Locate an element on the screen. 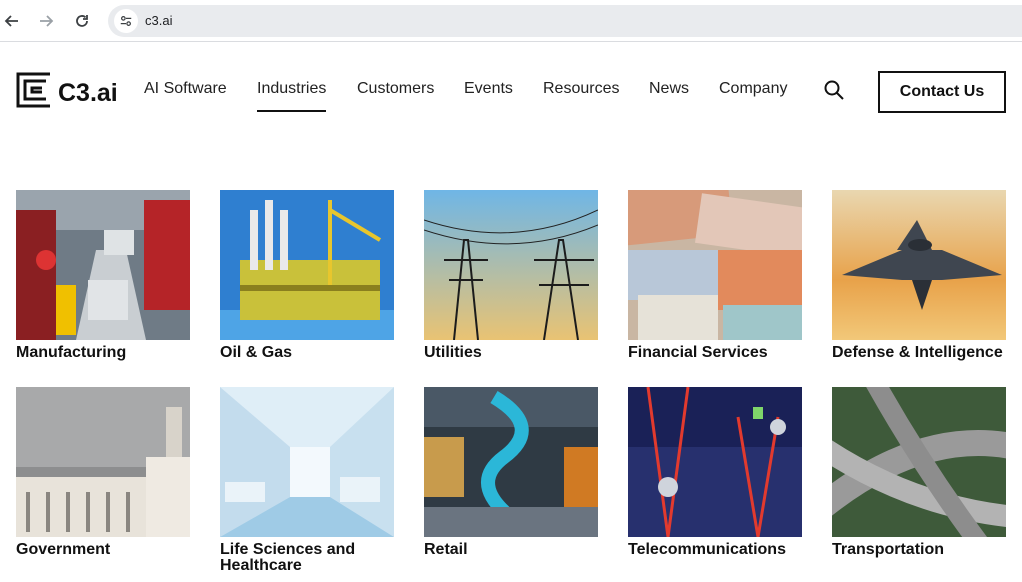 This screenshot has height=582, width=1022. industry-label: Oil & Gas is located at coordinates (256, 352).